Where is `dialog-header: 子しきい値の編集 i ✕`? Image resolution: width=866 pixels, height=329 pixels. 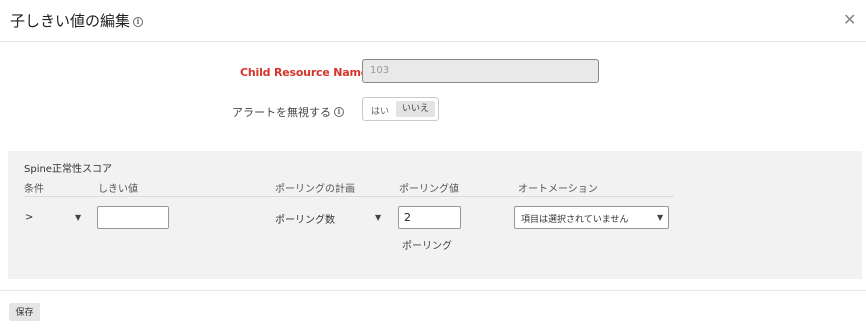
dialog-header: 子しきい値の編集 i ✕ is located at coordinates (433, 21).